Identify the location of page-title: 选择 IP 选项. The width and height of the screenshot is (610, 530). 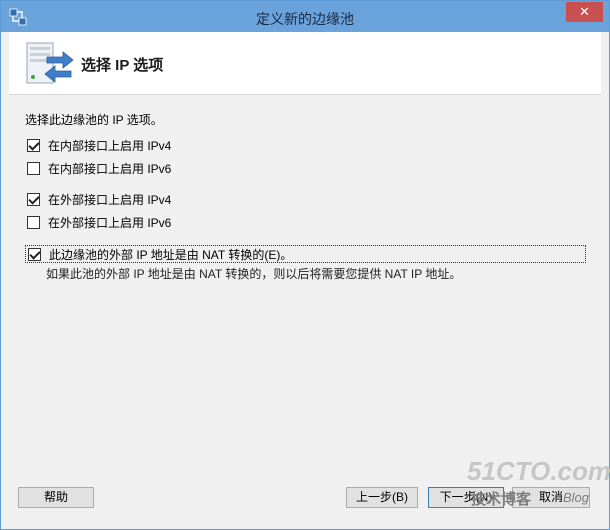
(122, 65).